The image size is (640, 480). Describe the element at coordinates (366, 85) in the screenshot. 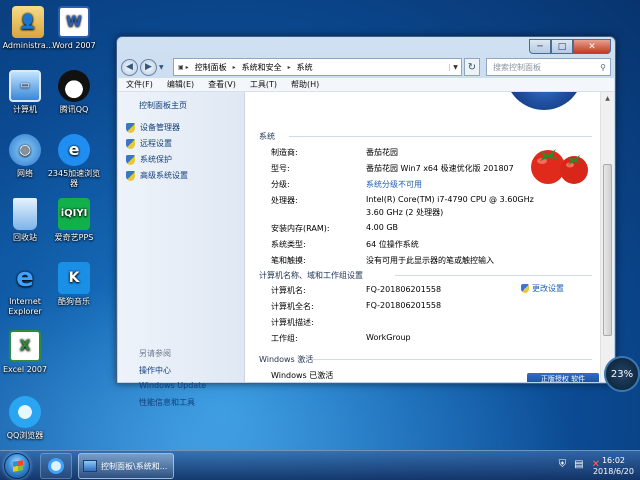

I see `menu-bar: 文件(F) 编辑(E) 查看(V) 工具(T) 帮助(H)` at that location.